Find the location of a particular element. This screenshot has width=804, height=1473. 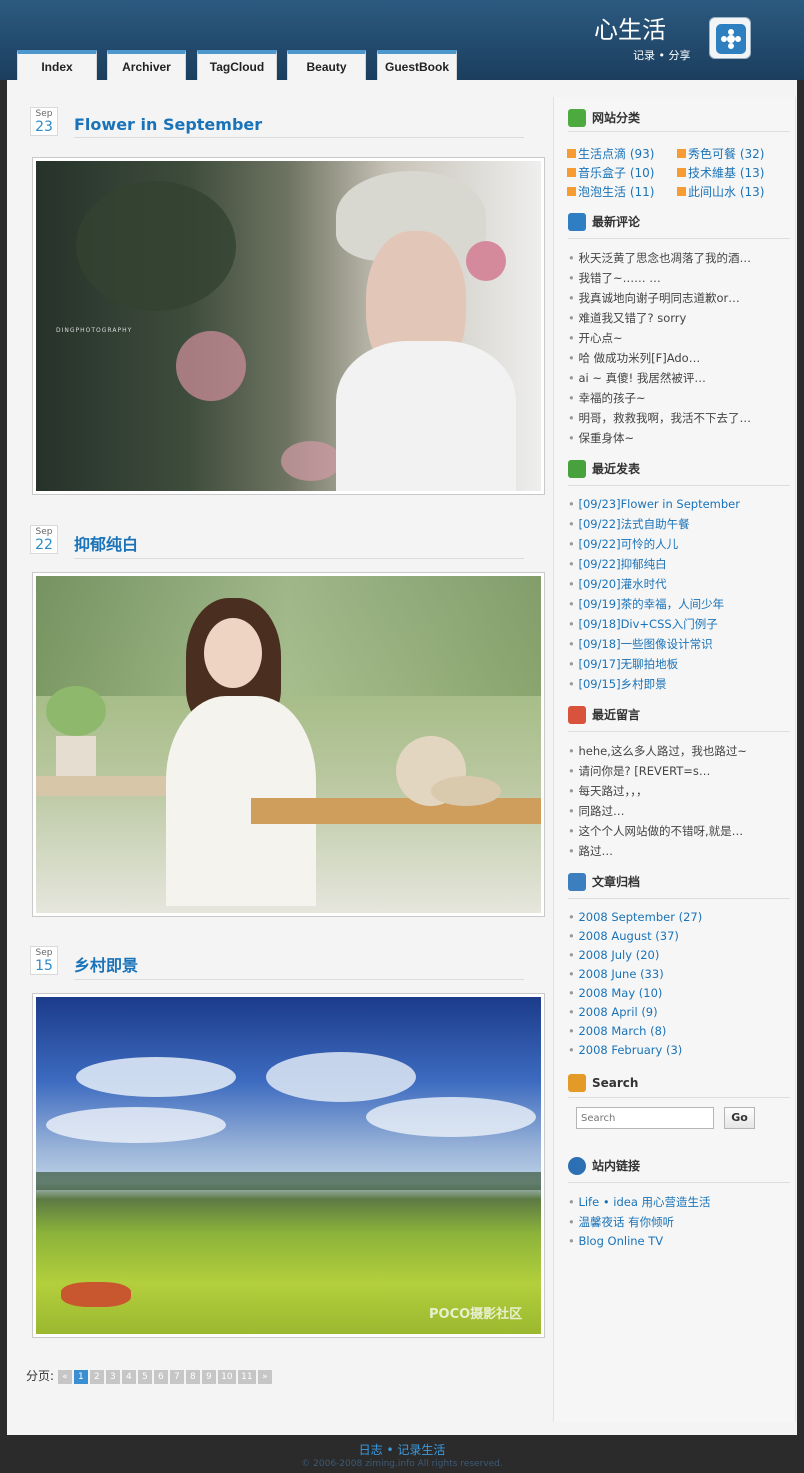

comment-item: 幸福的孩子~ is located at coordinates (679, 398).